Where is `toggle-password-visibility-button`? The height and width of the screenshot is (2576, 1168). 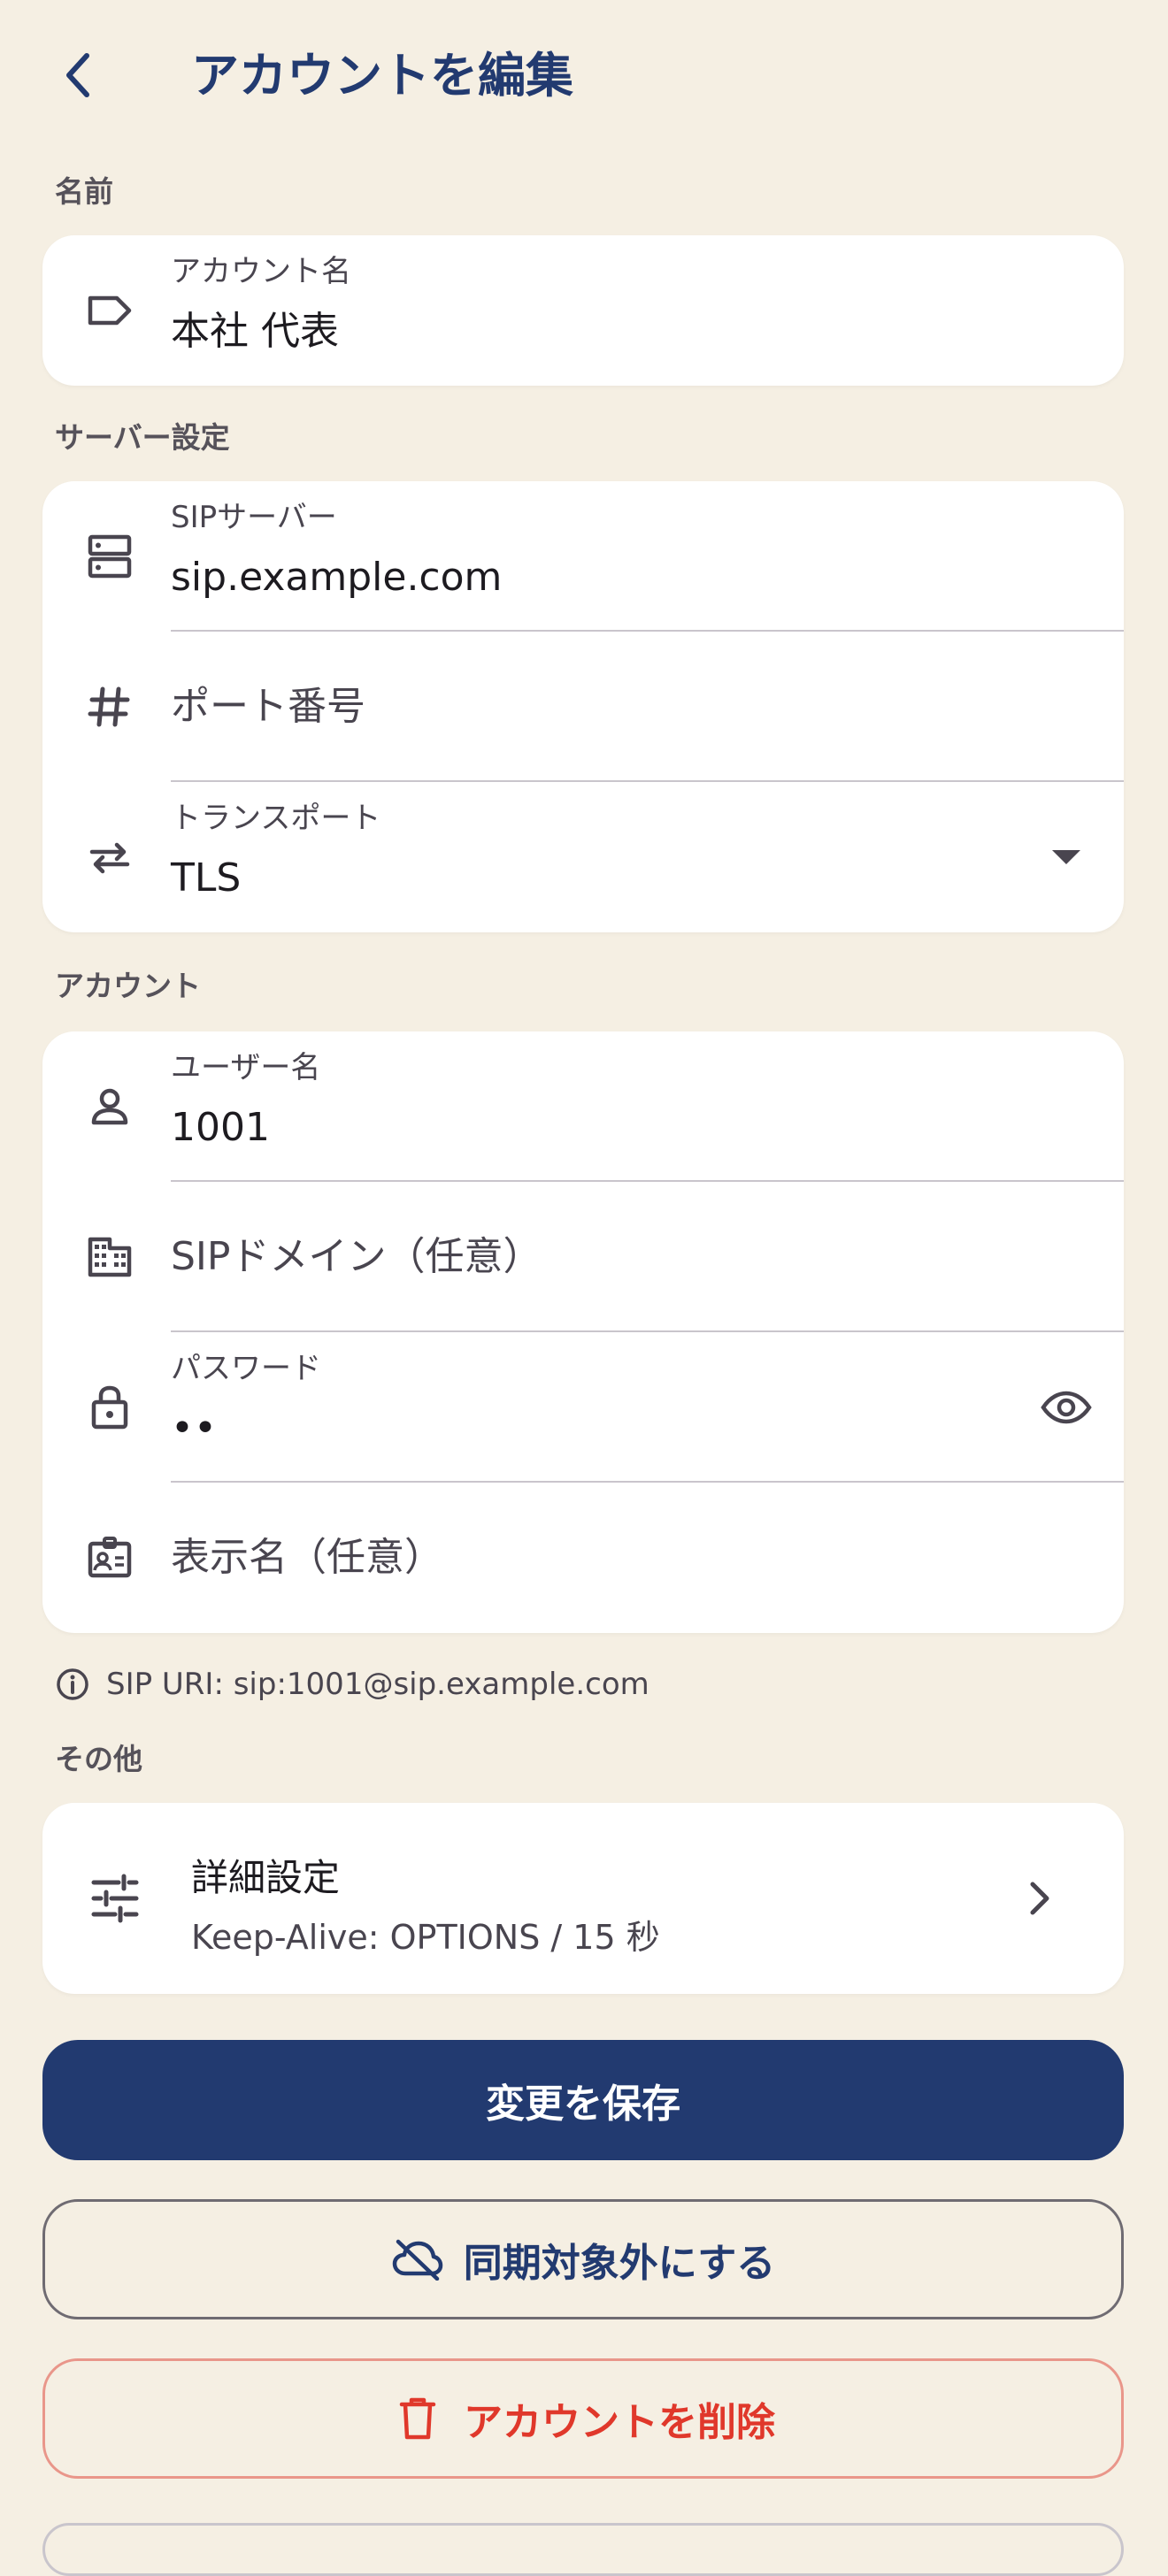 toggle-password-visibility-button is located at coordinates (1066, 1407).